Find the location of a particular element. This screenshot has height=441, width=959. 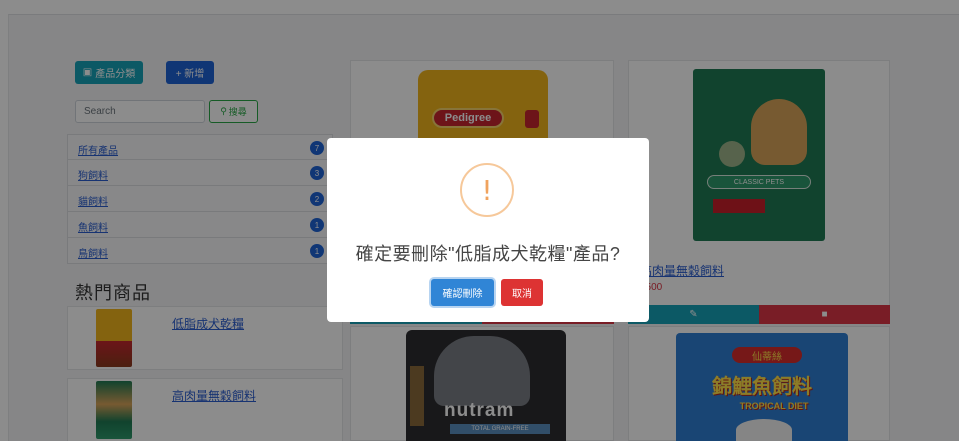

confirm-delete-button: 確認刪除 is located at coordinates (462, 292).